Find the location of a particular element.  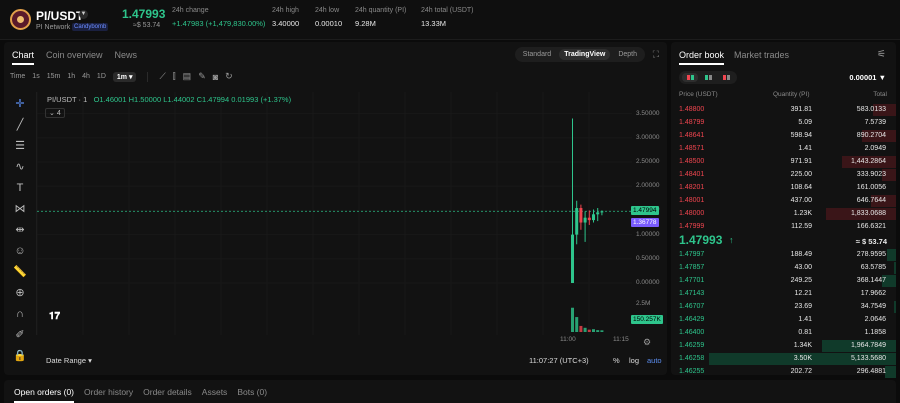

ask-total: 166.6321 is located at coordinates (871, 226).